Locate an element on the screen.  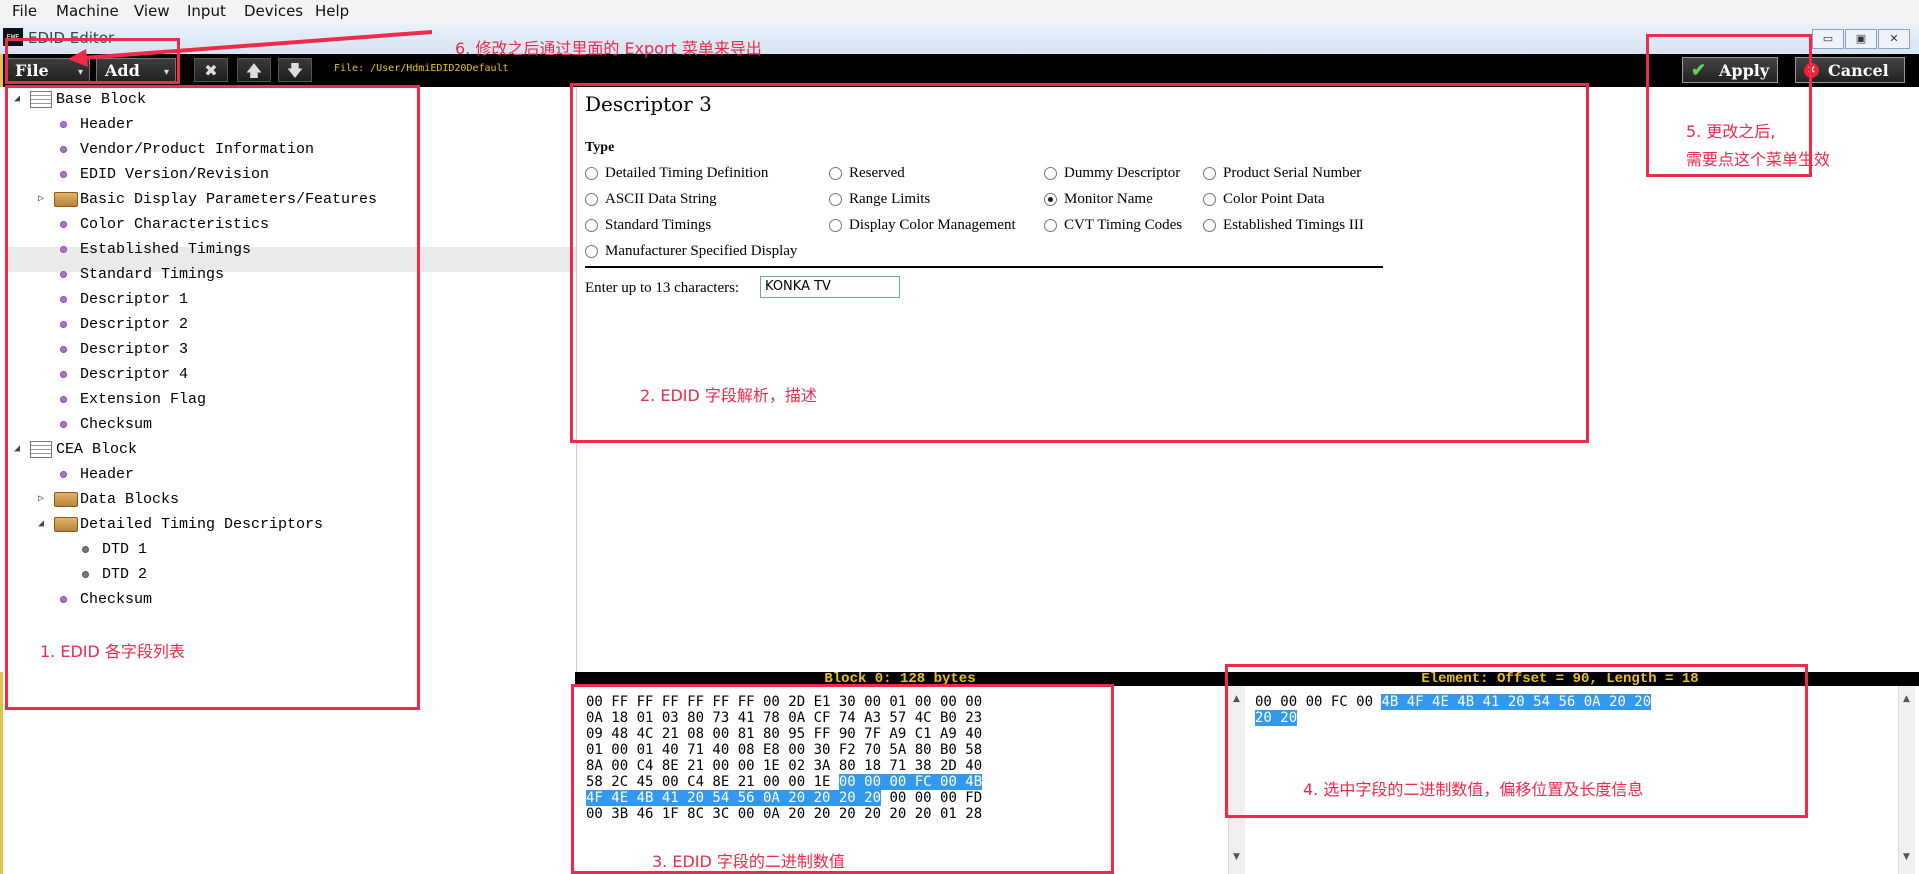
file-path: File: /User/HdmiEDID20Default is located at coordinates (421, 68).